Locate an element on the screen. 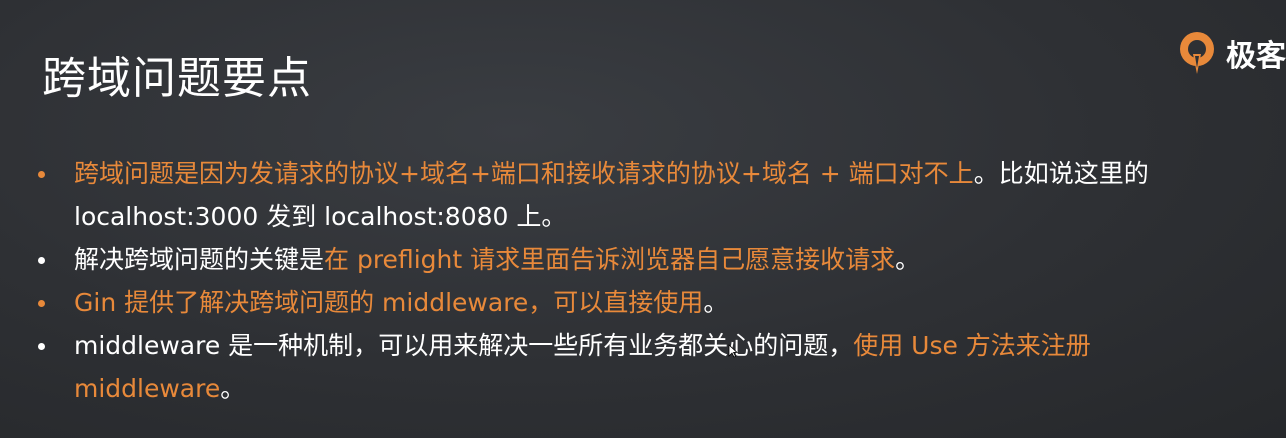 The height and width of the screenshot is (438, 1286). bullet-item: 解决跨域问题的关键是在 preflight 请求里面告诉浏览器自己愿意接收请求。 is located at coordinates (646, 259).